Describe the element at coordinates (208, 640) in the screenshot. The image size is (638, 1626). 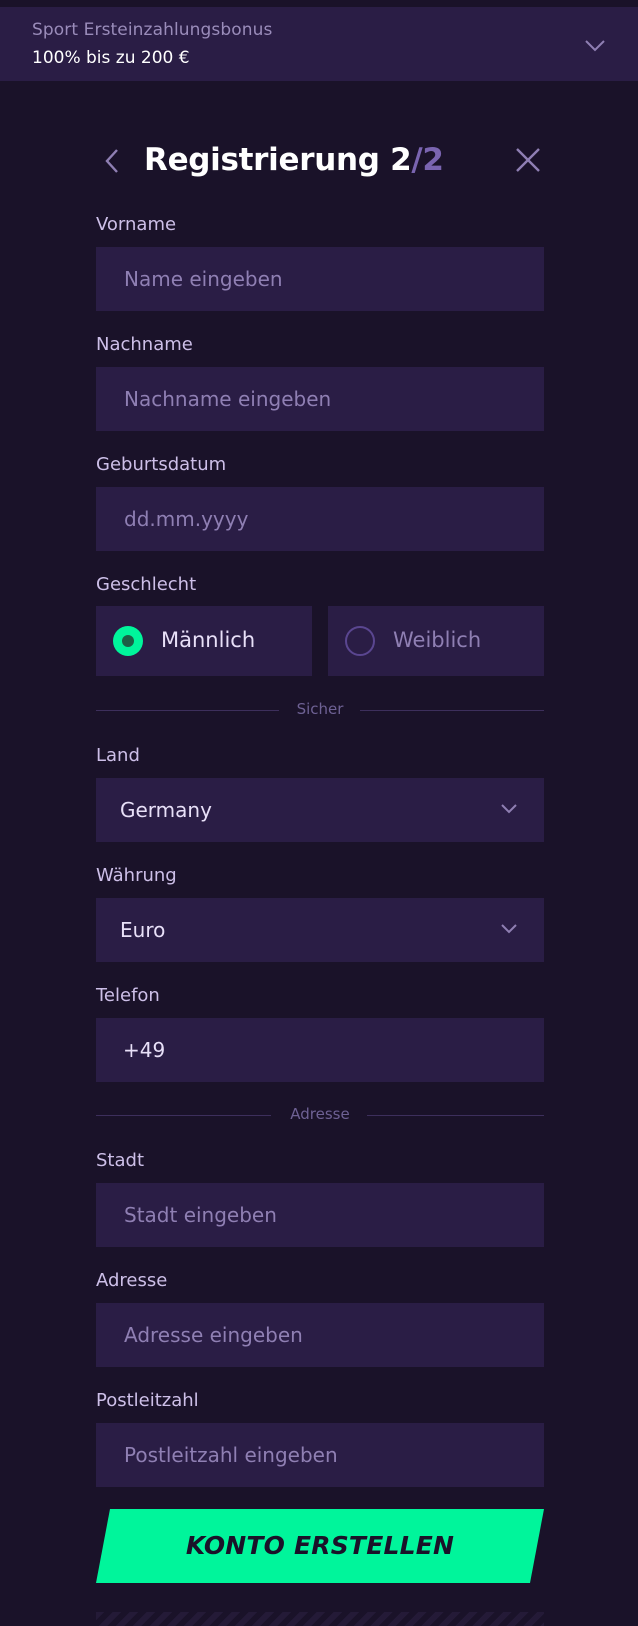
I see `gender-male-label: Männlich` at that location.